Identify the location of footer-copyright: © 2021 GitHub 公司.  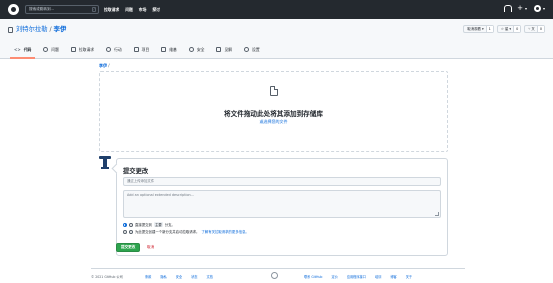
(107, 277).